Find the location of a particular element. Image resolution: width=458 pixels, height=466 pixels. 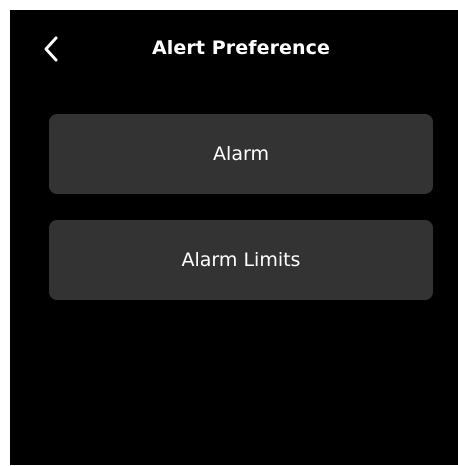

alarm-button-label: Alarm is located at coordinates (241, 154).